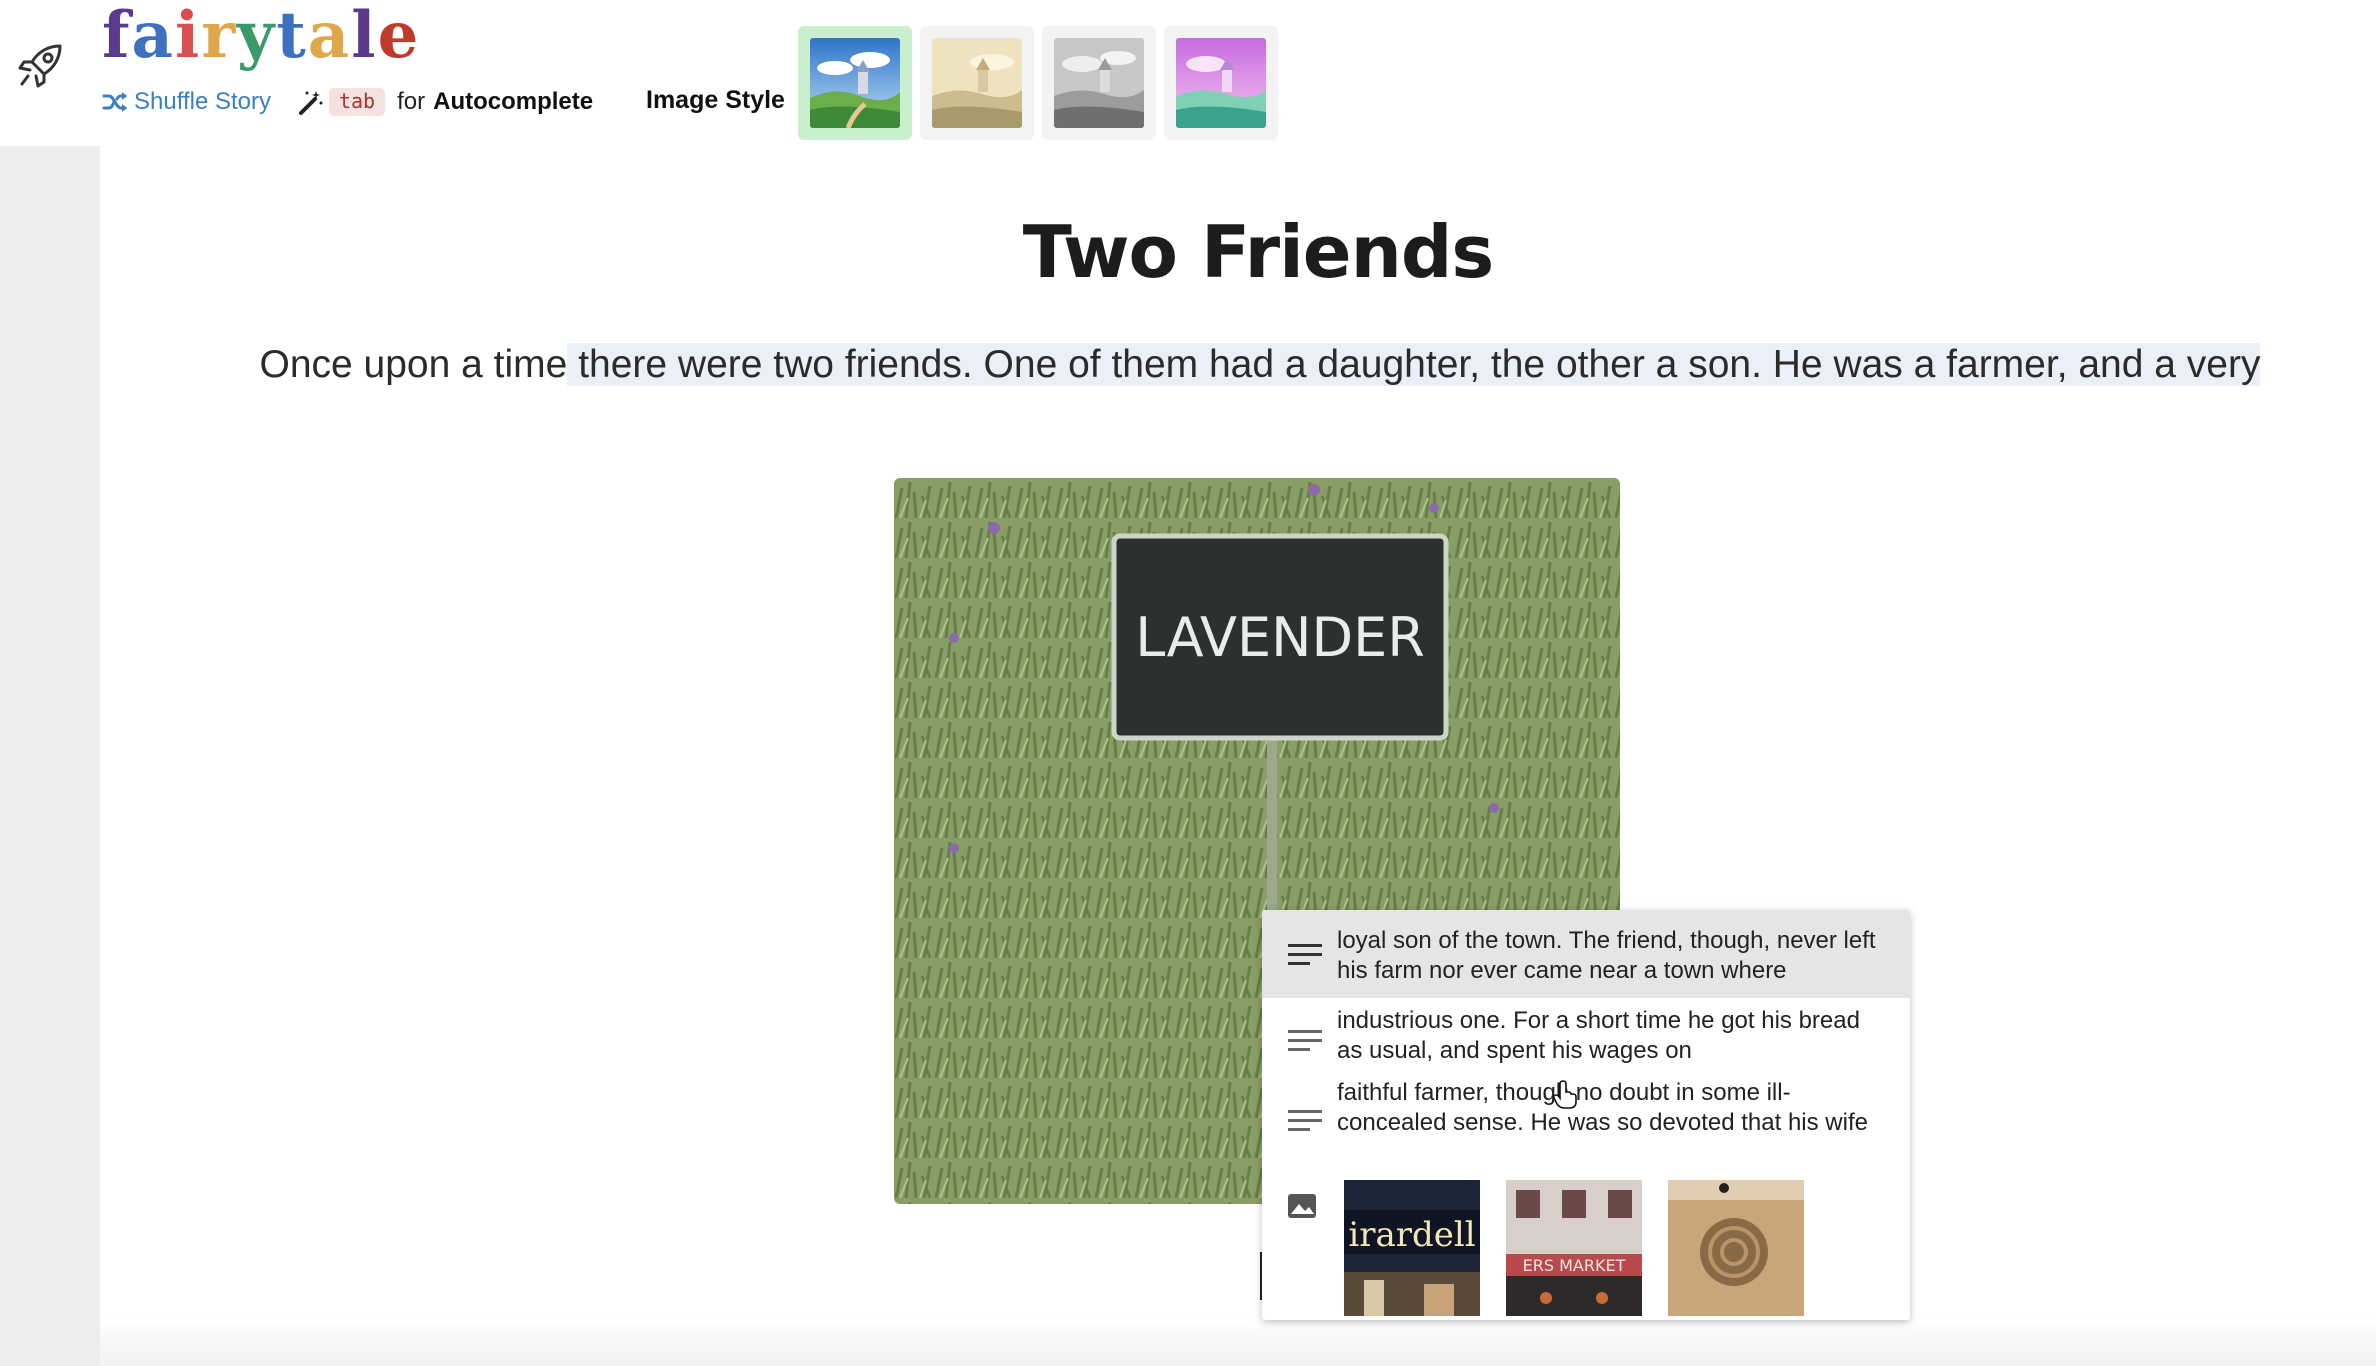 The height and width of the screenshot is (1366, 2376). I want to click on logo-letter: y, so click(257, 36).